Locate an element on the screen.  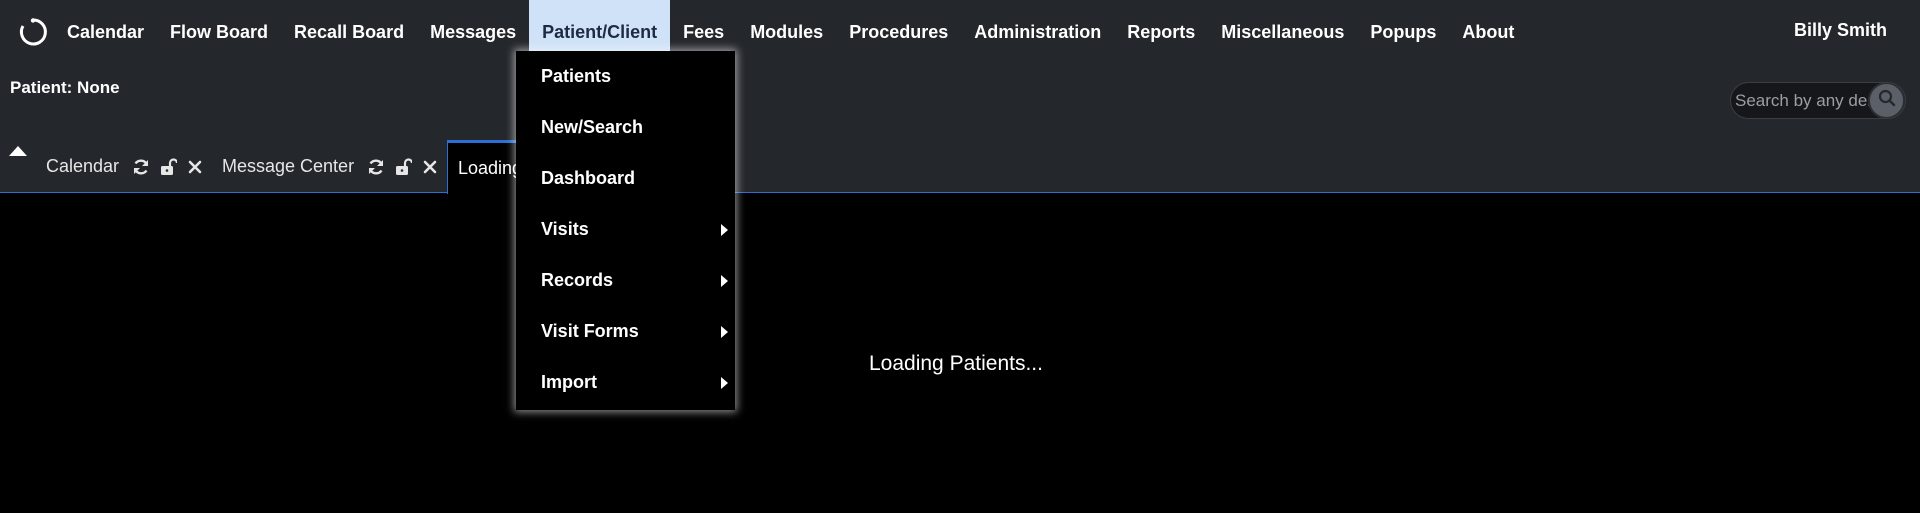
patient-status: Patient: None is located at coordinates (65, 87).